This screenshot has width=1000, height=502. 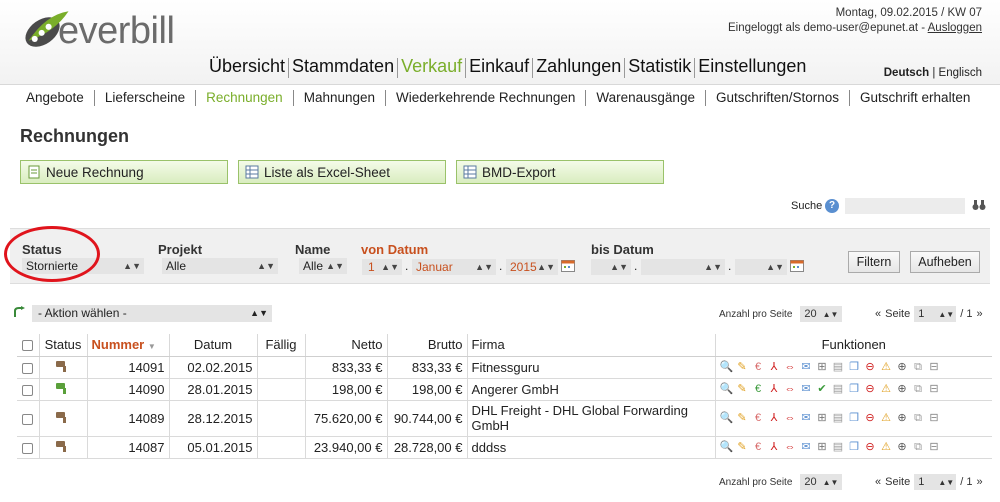 I want to click on subnav-warenausgaenge: Warenausgänge, so click(x=646, y=98).